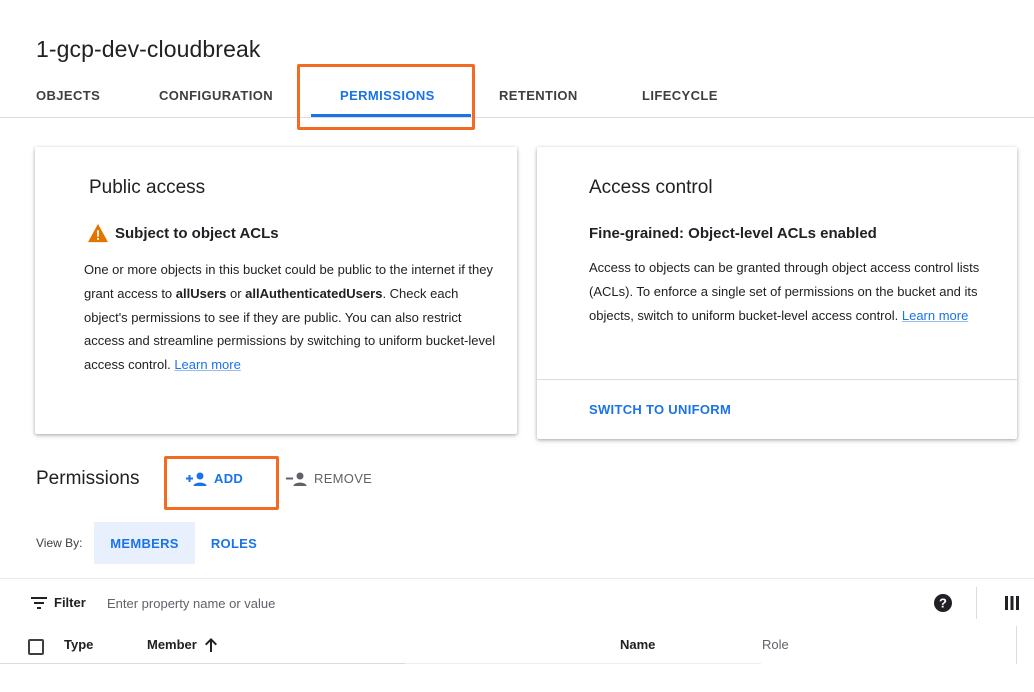 This screenshot has width=1034, height=692. What do you see at coordinates (59, 543) in the screenshot?
I see `view-by-label: View By:` at bounding box center [59, 543].